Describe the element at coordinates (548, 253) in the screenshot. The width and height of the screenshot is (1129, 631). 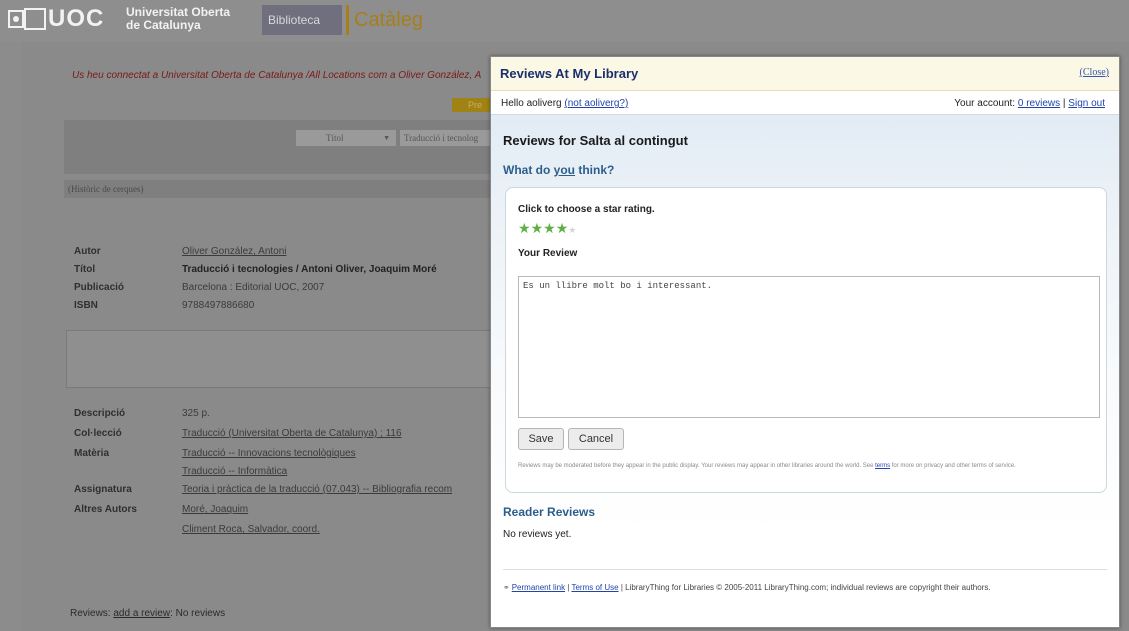
I see `your-review-label: Your Review` at that location.